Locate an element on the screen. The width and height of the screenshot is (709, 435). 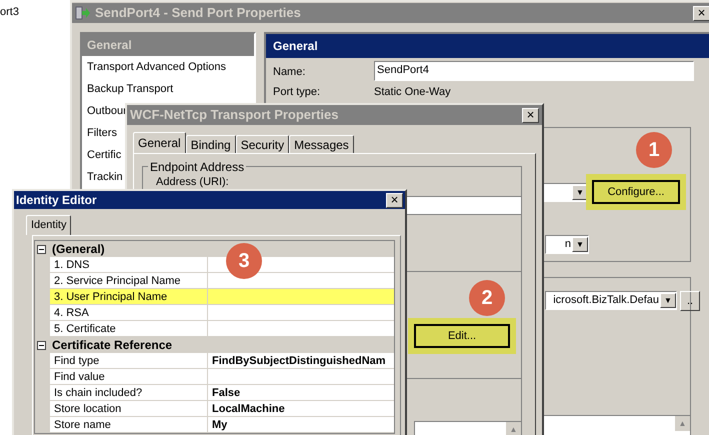
dropdown-field: n ▼ is located at coordinates (567, 244).